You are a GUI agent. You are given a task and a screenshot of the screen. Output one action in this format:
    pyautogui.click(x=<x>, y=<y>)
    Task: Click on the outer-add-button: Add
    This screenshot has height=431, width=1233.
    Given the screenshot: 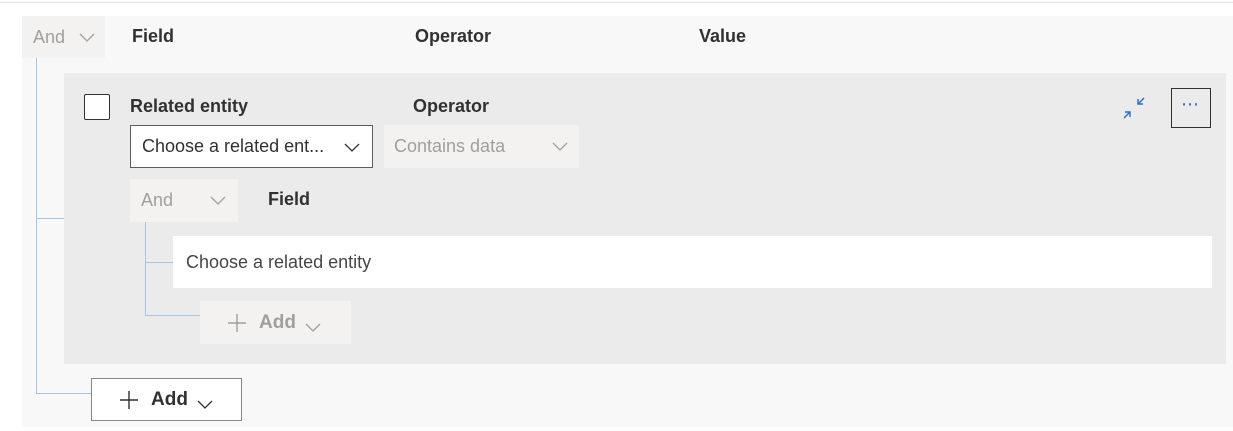 What is the action you would take?
    pyautogui.click(x=166, y=399)
    